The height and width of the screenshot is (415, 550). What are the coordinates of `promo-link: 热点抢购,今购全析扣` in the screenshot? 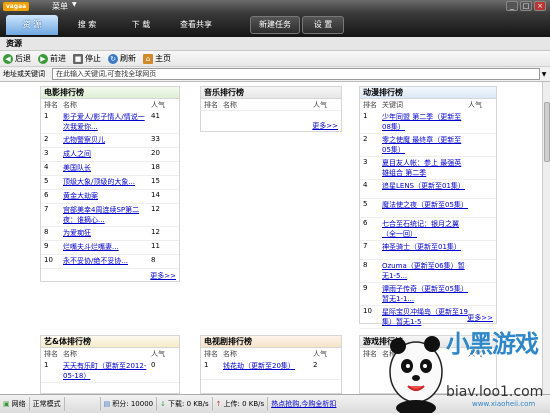 It's located at (303, 404).